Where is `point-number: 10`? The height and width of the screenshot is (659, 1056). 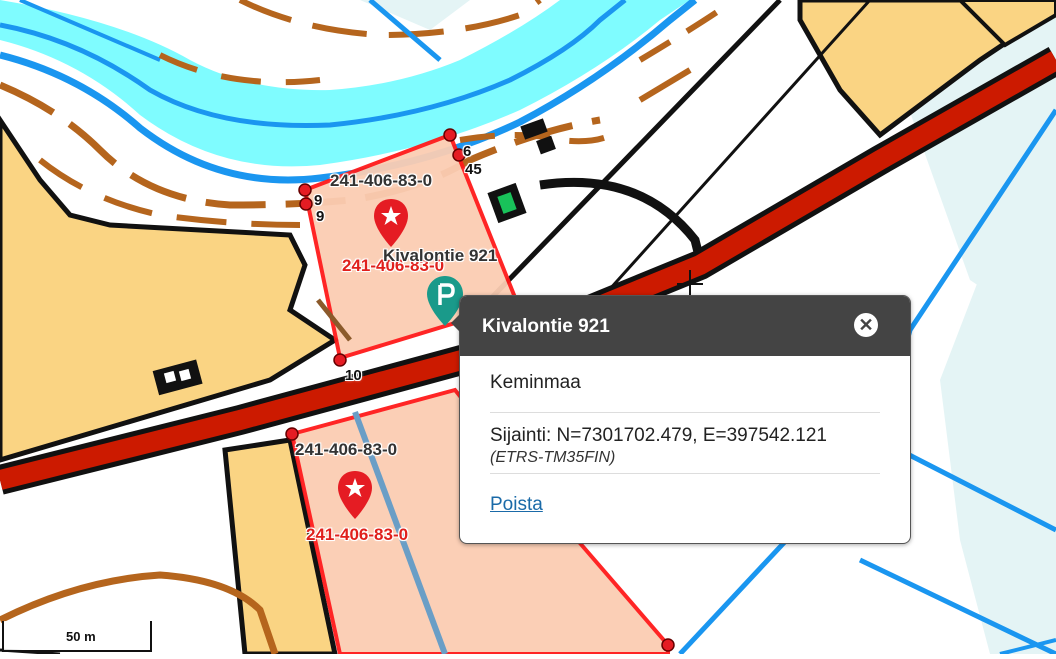
point-number: 10 is located at coordinates (353, 375).